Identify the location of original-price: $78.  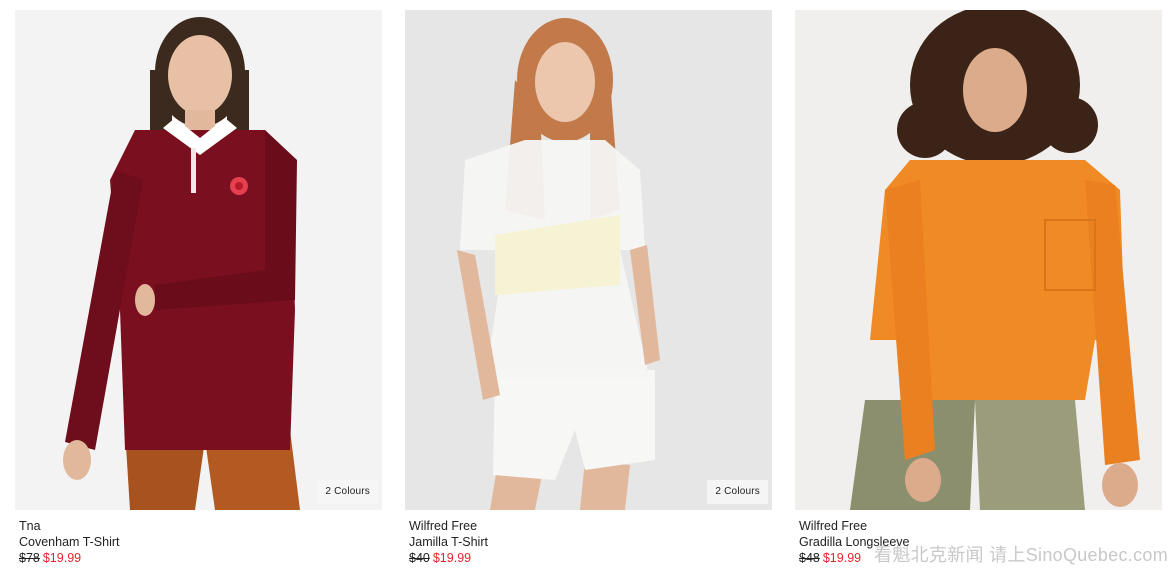
(29, 558).